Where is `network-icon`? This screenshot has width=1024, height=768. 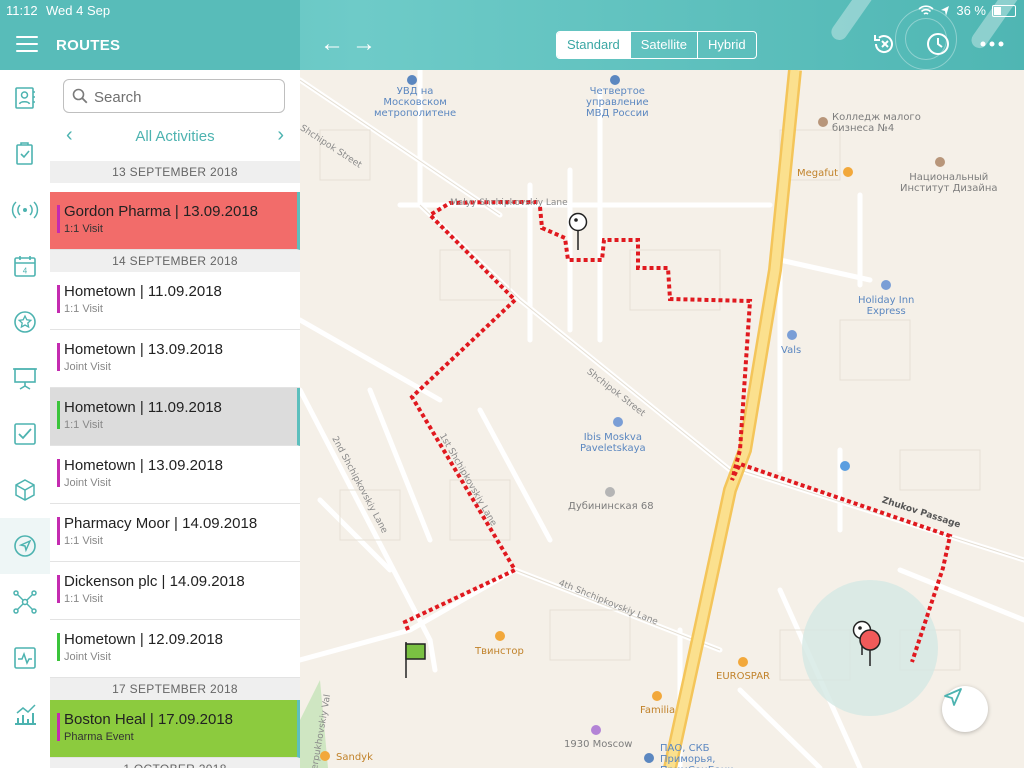
network-icon is located at coordinates (25, 602).